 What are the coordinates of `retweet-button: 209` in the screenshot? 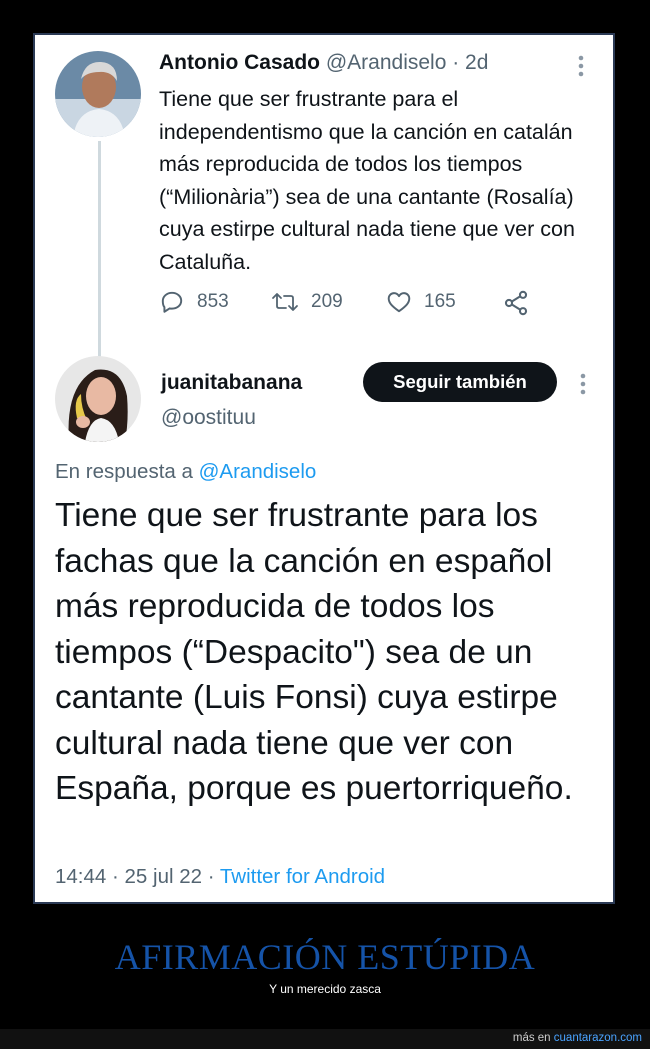 It's located at (307, 302).